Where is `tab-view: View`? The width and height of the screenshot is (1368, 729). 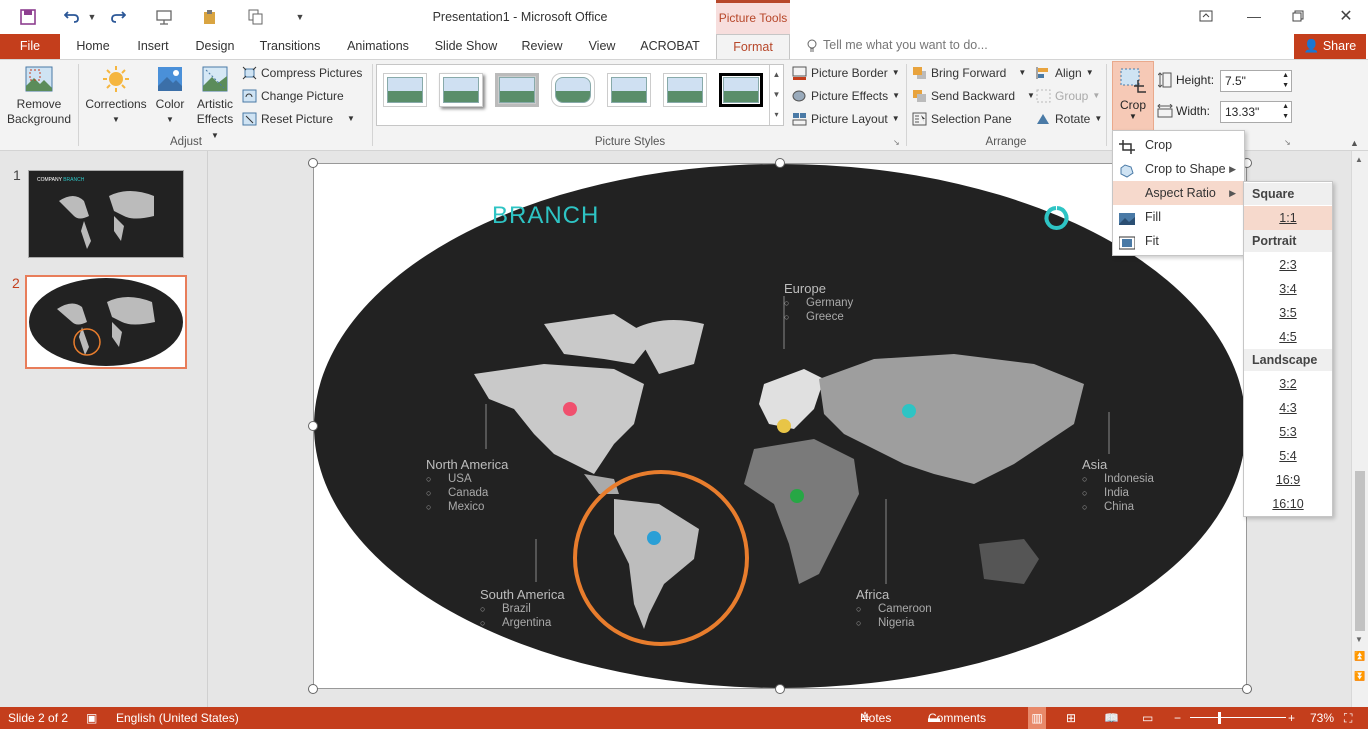 tab-view: View is located at coordinates (602, 46).